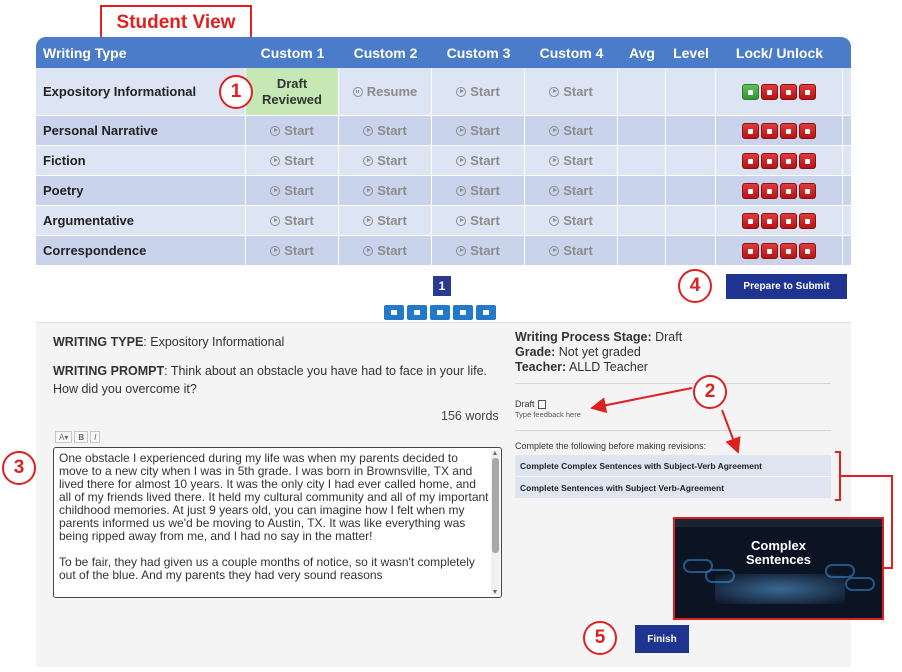 The height and width of the screenshot is (672, 902). I want to click on teacher-line: Teacher: ALLD Teacher, so click(673, 367).